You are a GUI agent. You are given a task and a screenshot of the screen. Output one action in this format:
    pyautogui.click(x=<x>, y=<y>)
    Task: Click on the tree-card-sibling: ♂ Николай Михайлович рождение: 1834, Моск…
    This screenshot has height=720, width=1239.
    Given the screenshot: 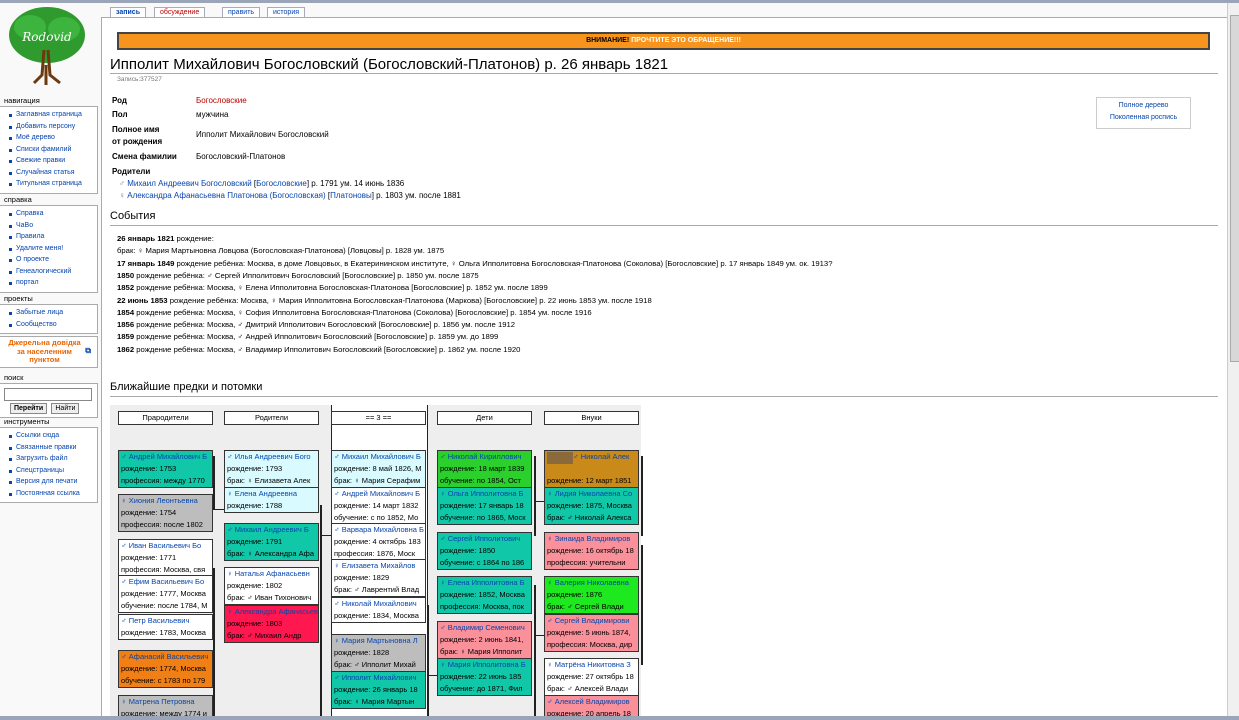 What is the action you would take?
    pyautogui.click(x=378, y=610)
    